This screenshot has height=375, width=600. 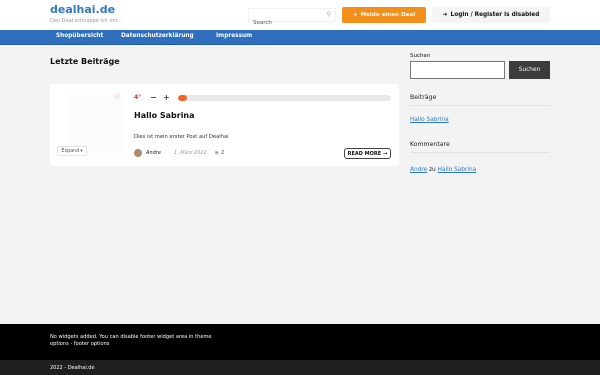 I want to click on site-logo: dealhai.de, so click(x=82, y=9).